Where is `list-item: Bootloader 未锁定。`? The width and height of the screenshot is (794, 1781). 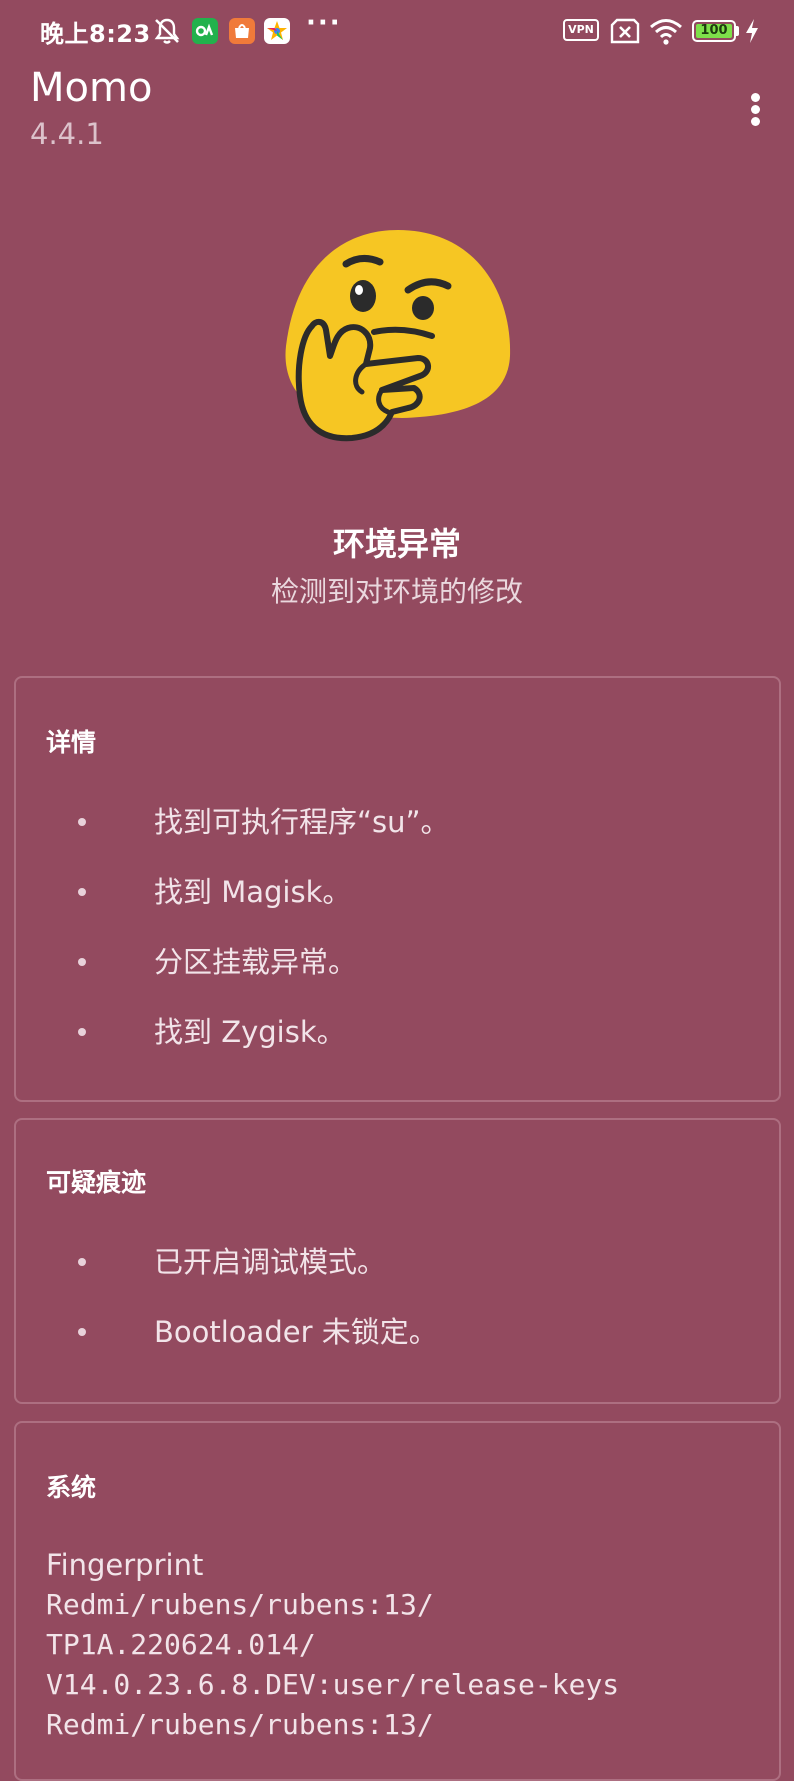 list-item: Bootloader 未锁定。 is located at coordinates (402, 1332).